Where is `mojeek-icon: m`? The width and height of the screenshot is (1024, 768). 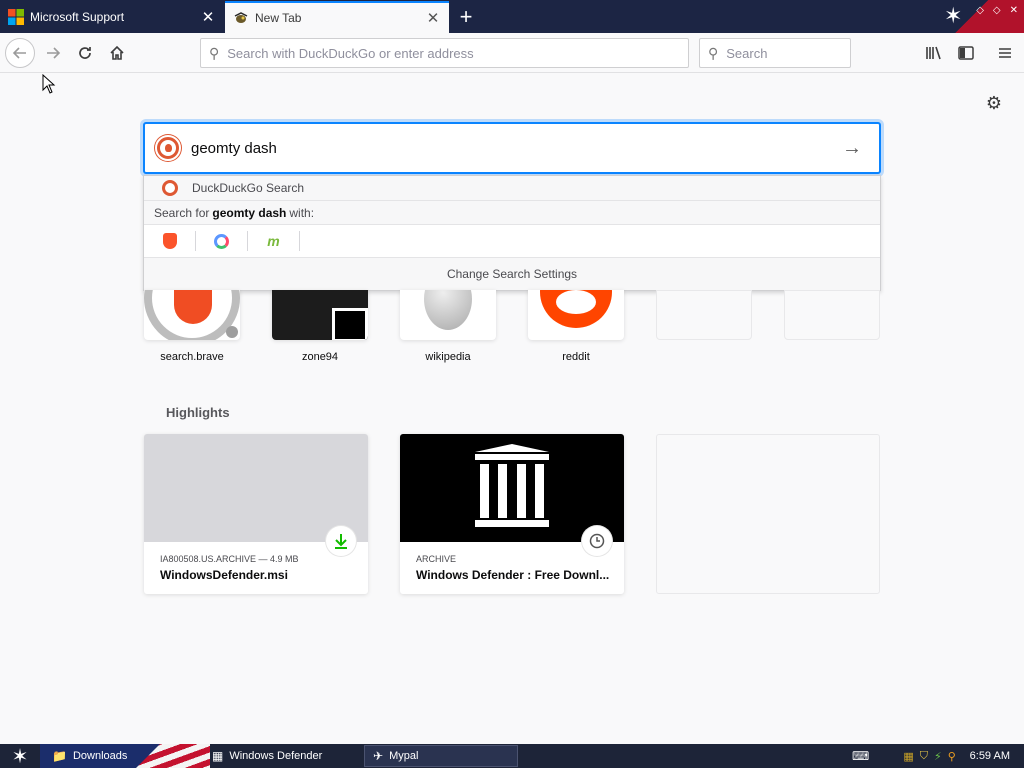
mojeek-icon: m is located at coordinates (273, 241).